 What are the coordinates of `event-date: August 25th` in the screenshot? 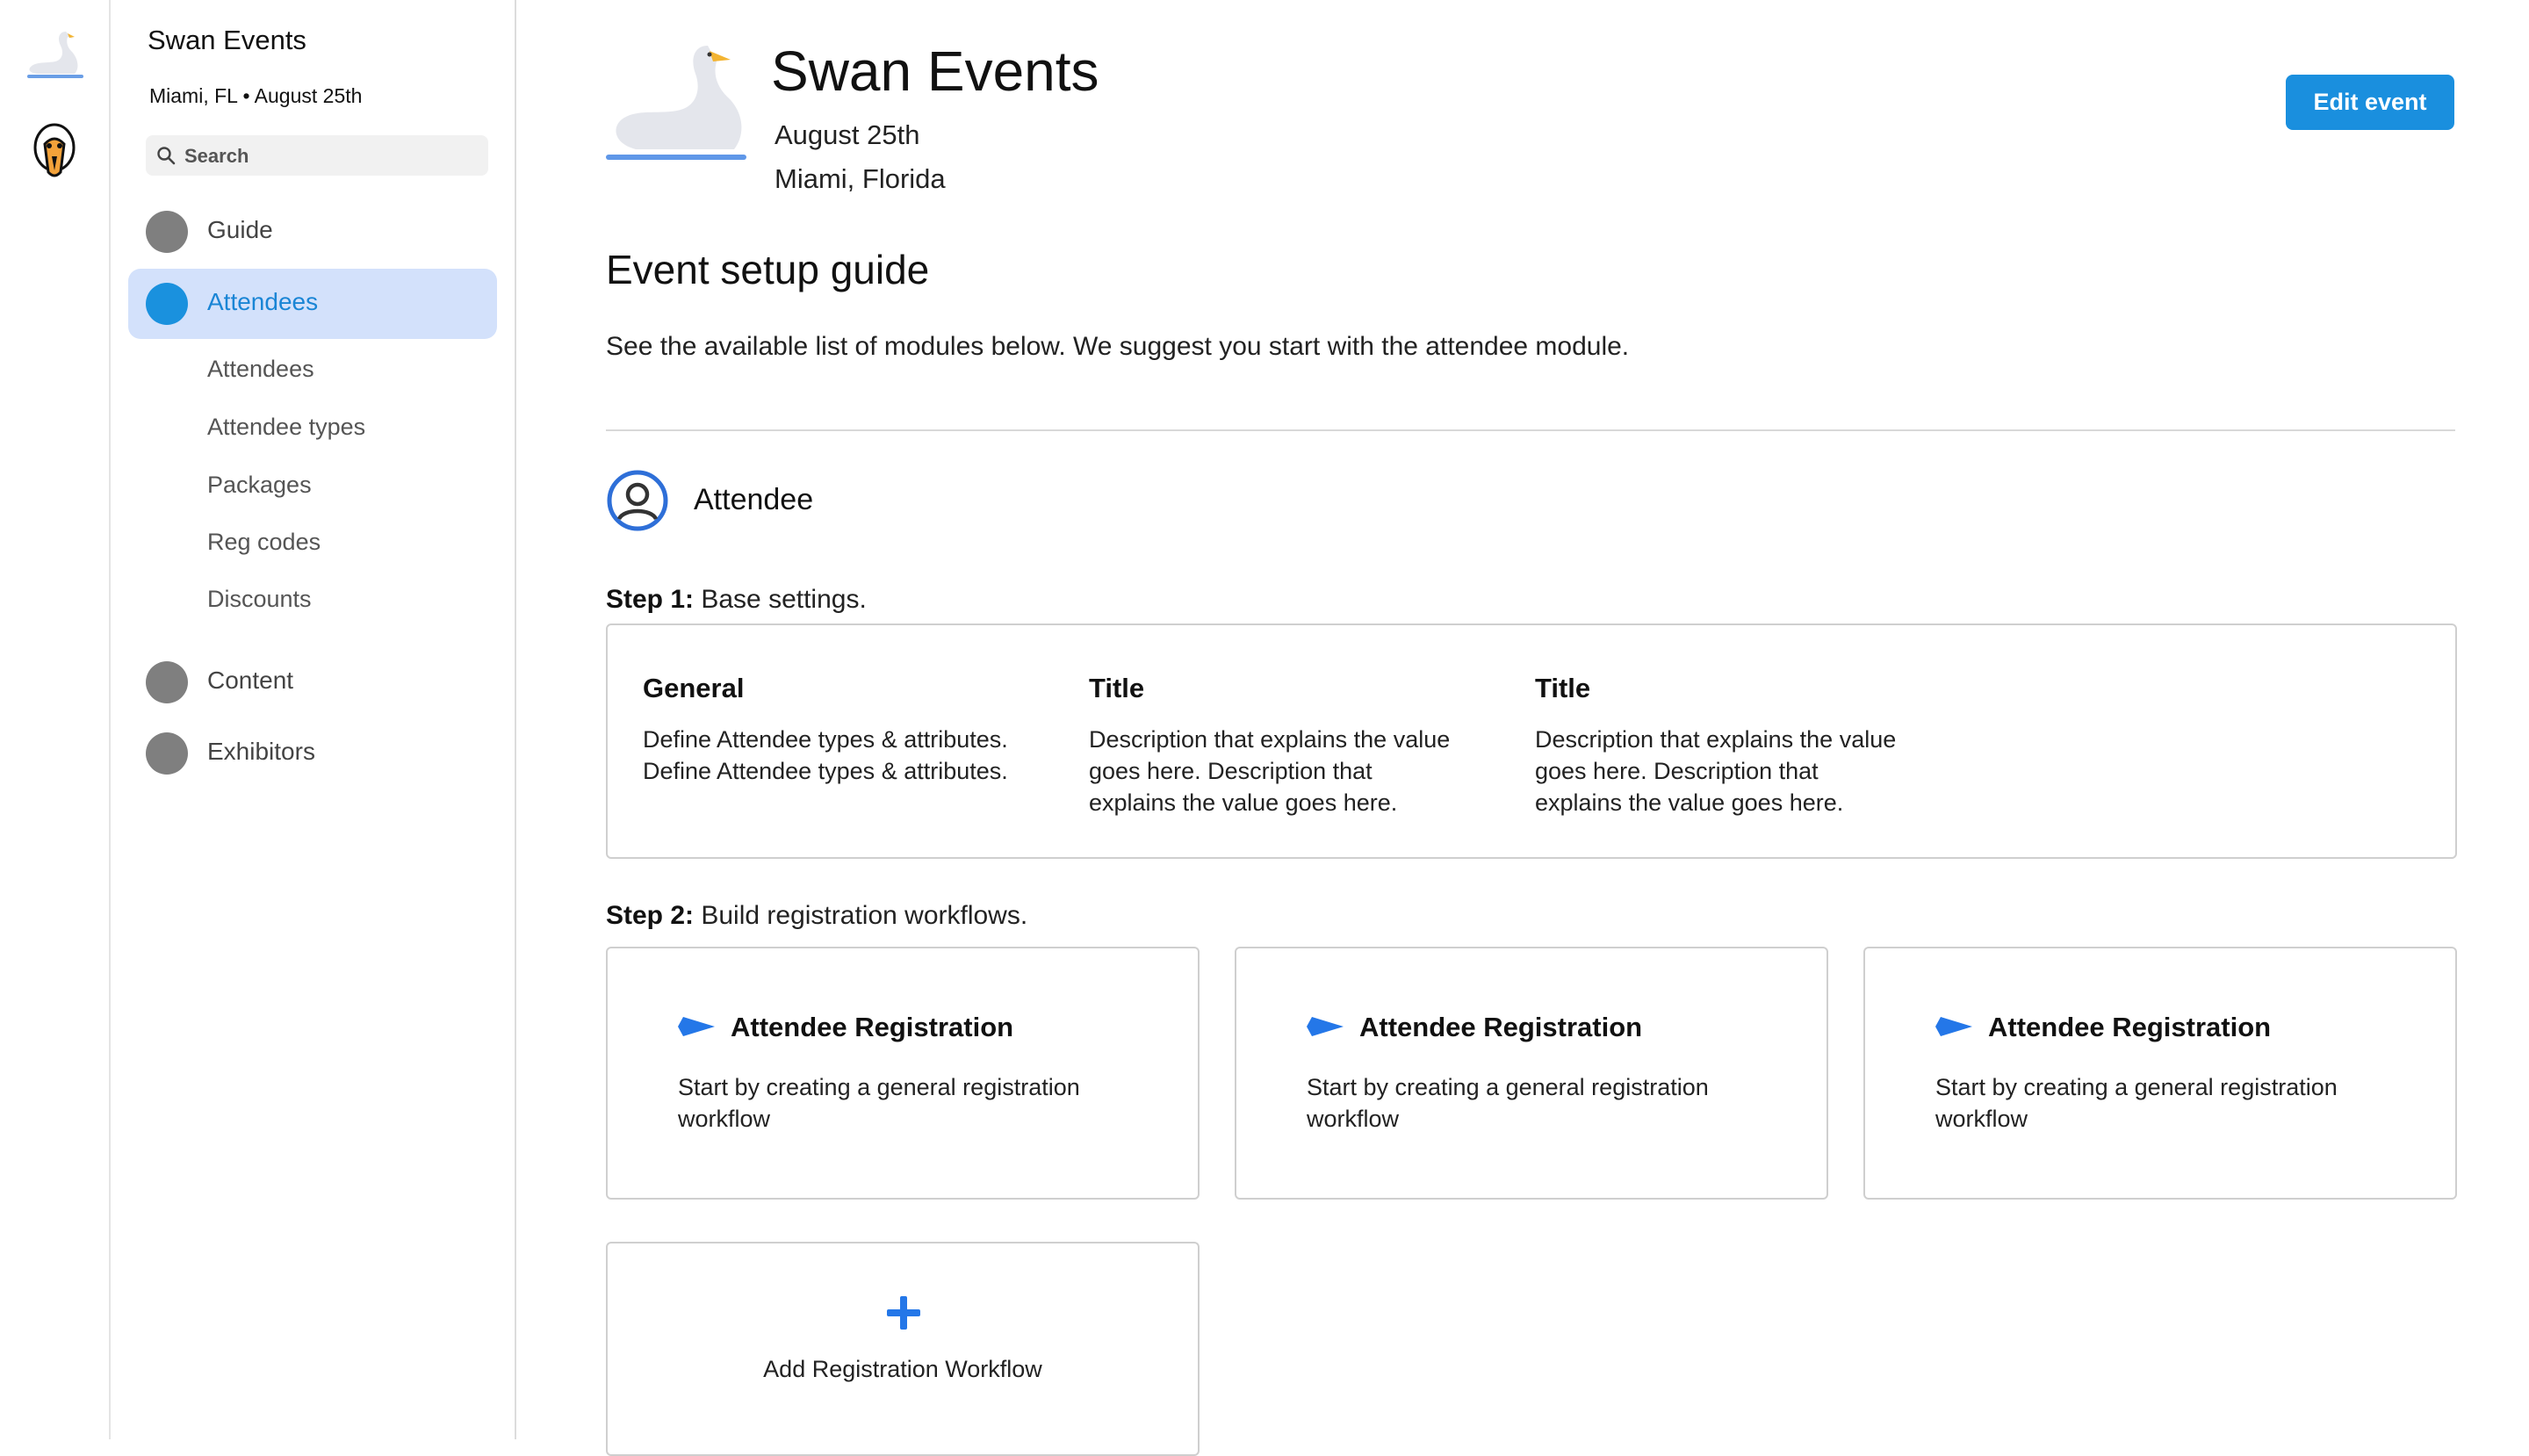 It's located at (848, 134).